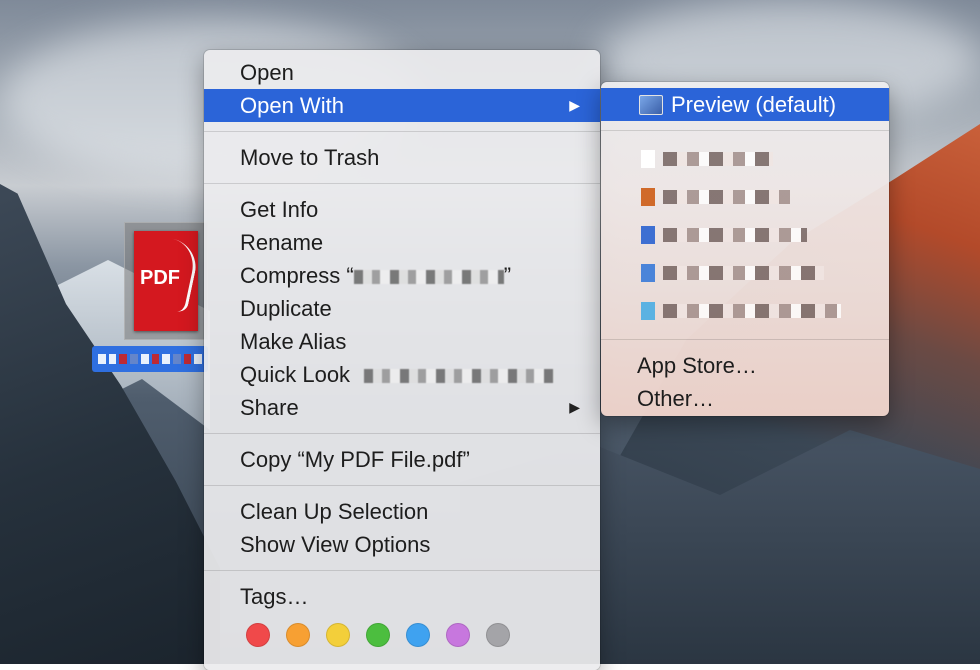 This screenshot has height=670, width=980. What do you see at coordinates (293, 341) in the screenshot?
I see `menu-item-label: Make Alias` at bounding box center [293, 341].